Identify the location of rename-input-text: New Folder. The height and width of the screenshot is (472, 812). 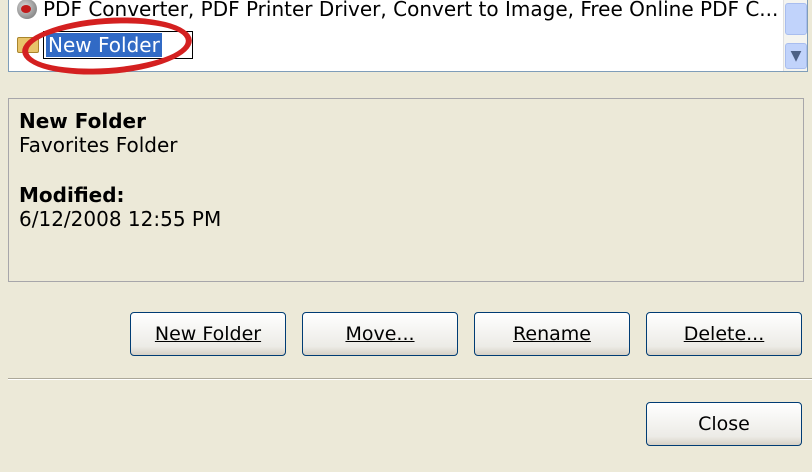
(104, 45).